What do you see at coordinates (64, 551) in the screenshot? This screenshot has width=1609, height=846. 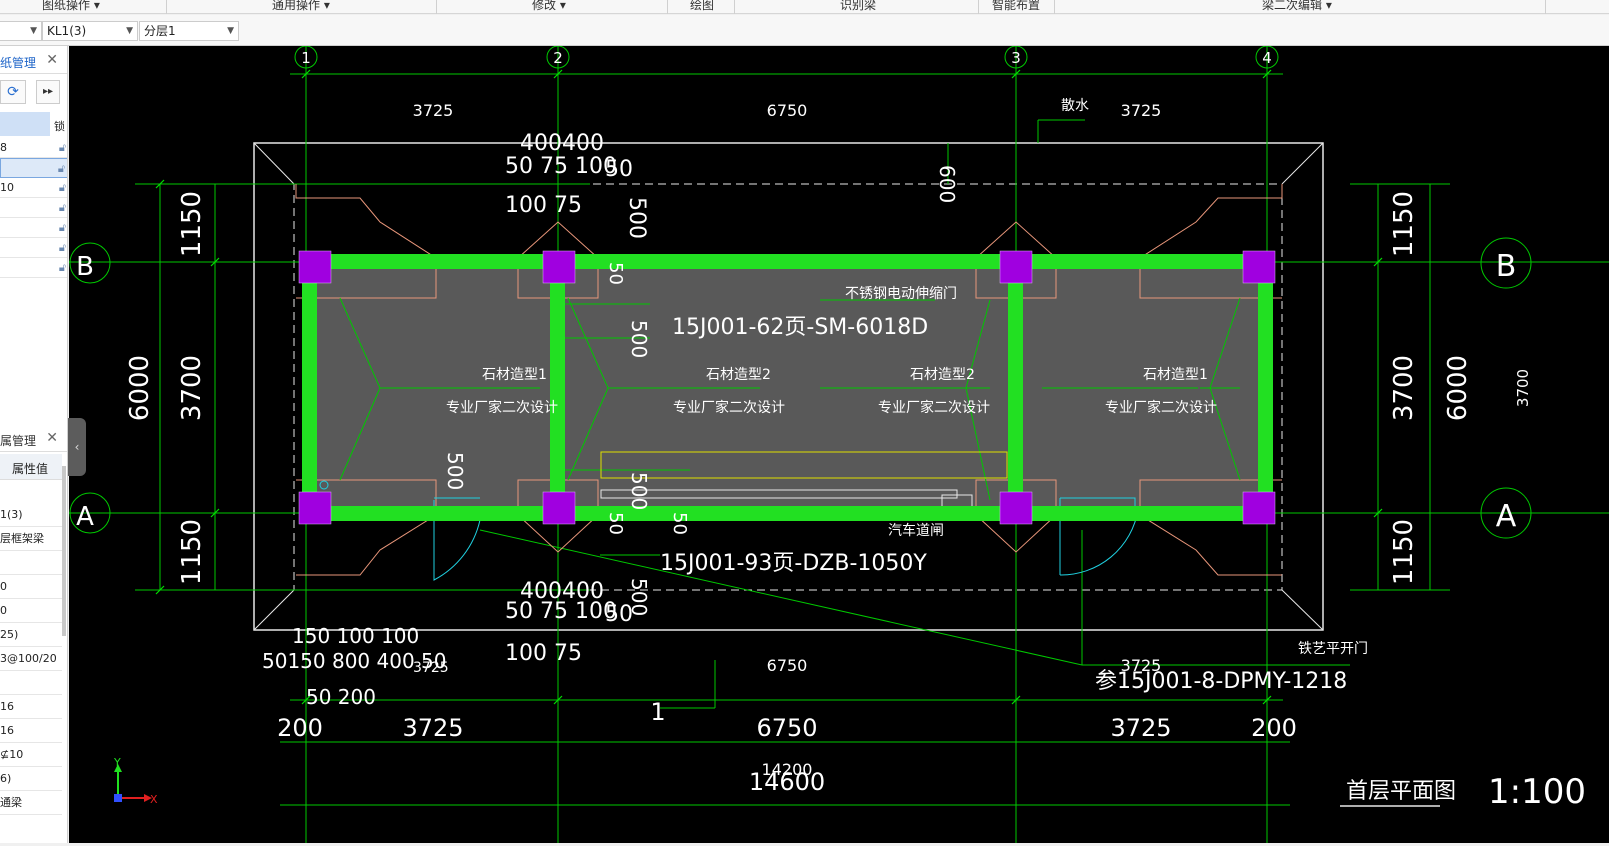 I see `scrollbar` at bounding box center [64, 551].